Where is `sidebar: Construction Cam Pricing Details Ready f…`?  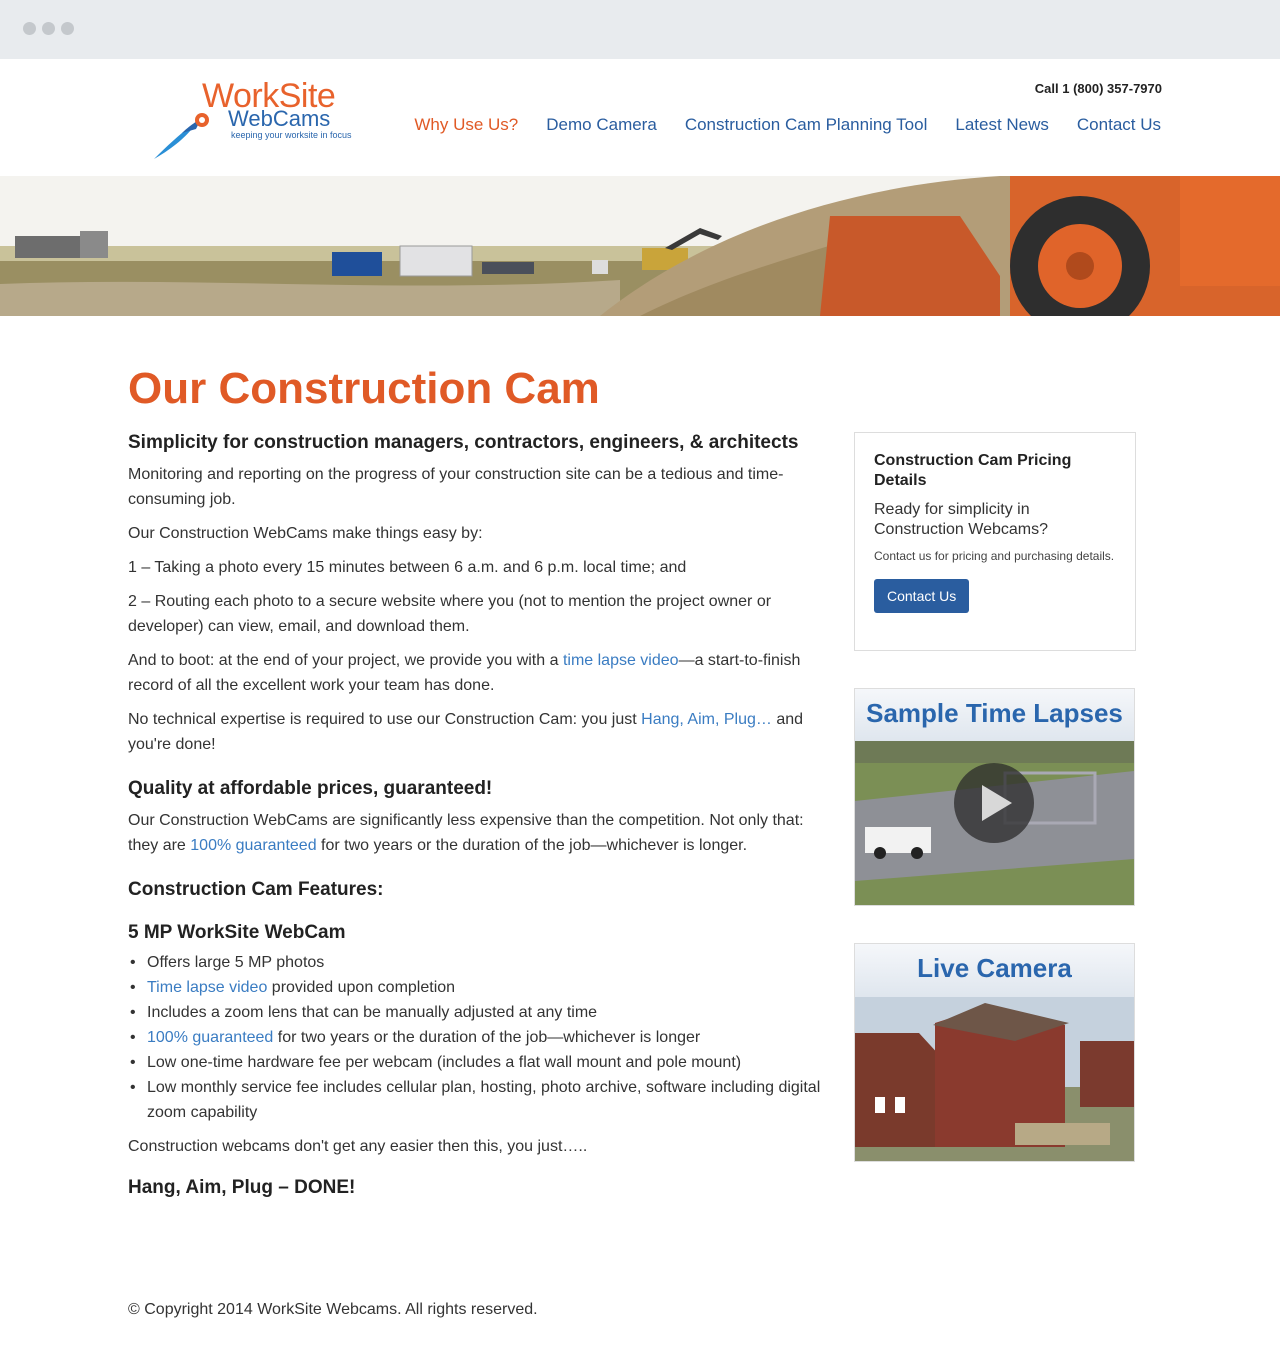
sidebar: Construction Cam Pricing Details Ready f… is located at coordinates (995, 797).